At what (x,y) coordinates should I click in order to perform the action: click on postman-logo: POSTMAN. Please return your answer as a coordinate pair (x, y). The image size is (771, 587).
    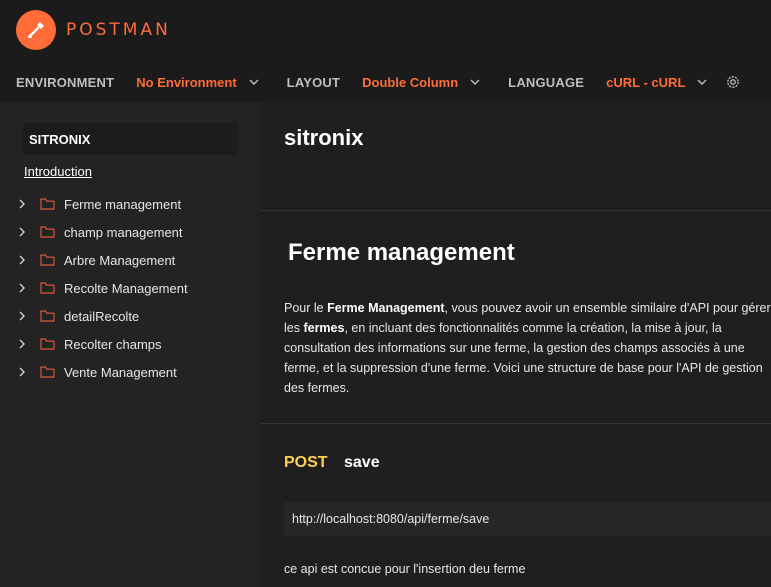
    Looking at the image, I should click on (93, 30).